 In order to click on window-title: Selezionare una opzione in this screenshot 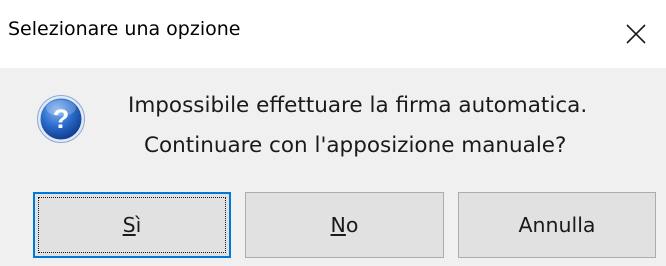, I will do `click(124, 29)`.